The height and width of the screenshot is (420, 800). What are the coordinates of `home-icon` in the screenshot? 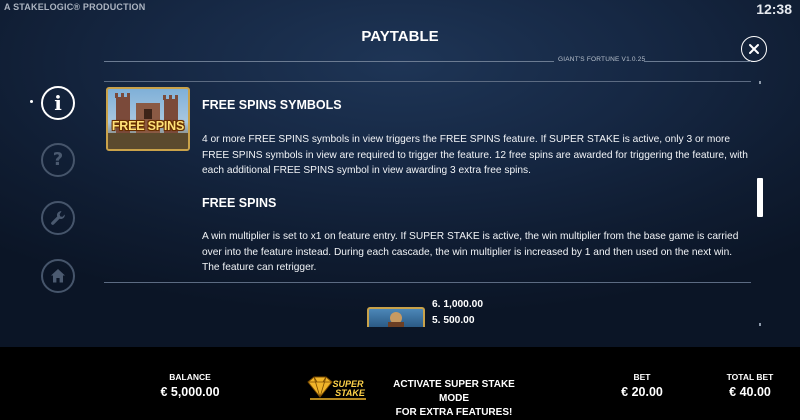 It's located at (58, 276).